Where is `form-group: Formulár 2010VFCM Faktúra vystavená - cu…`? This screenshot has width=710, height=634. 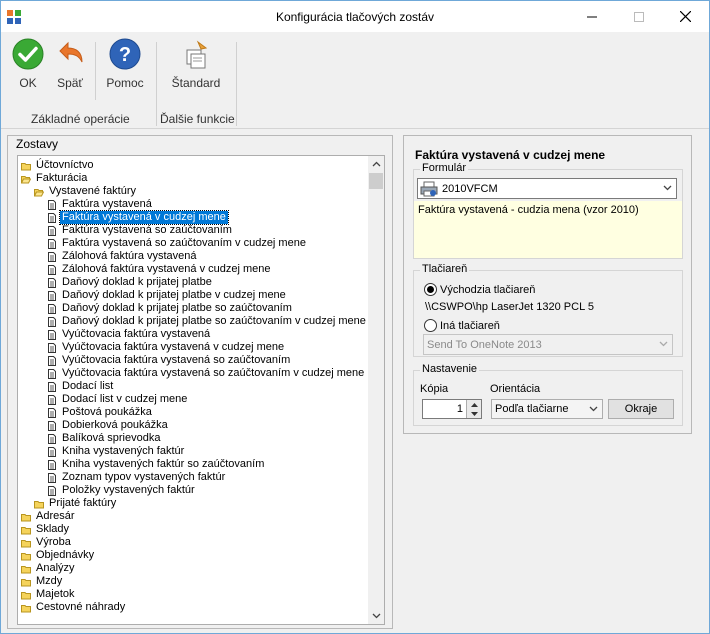
form-group: Formulár 2010VFCM Faktúra vystavená - cu… is located at coordinates (548, 210).